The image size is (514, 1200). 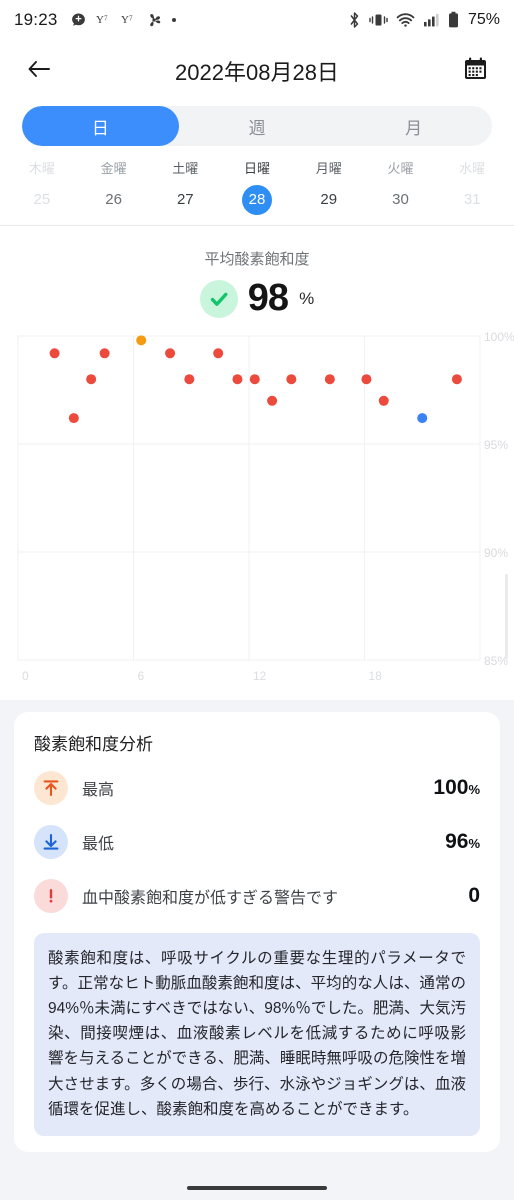 What do you see at coordinates (98, 790) in the screenshot?
I see `analysis-row-label: 最高` at bounding box center [98, 790].